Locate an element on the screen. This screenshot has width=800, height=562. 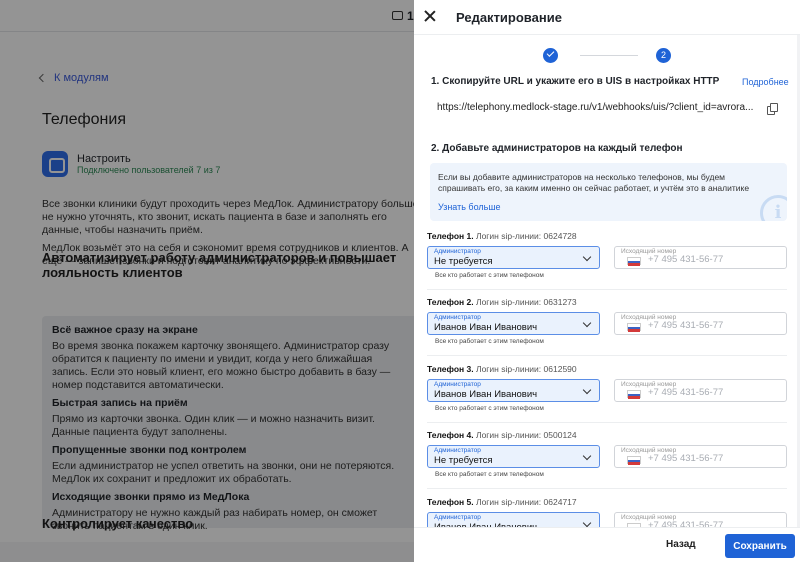
phone-label: Телефон 4. Логин sip-линии: 0500124 is located at coordinates (502, 435).